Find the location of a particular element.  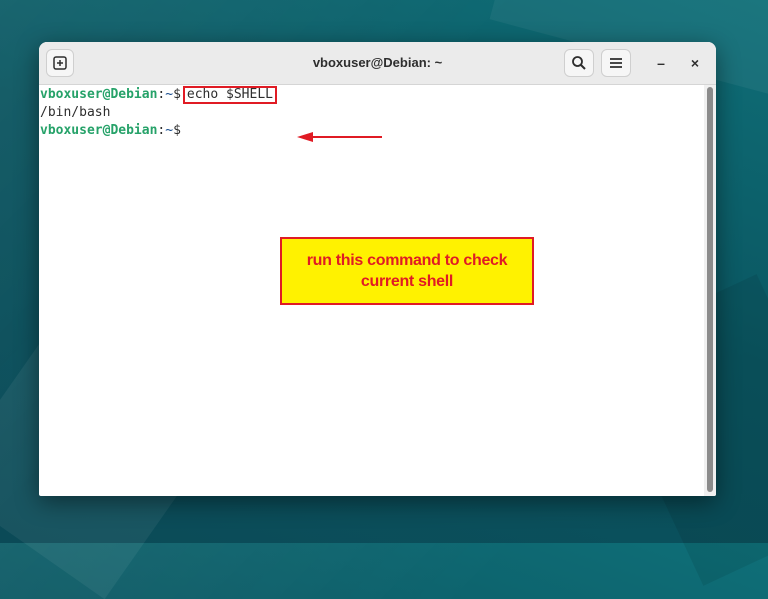

terminal-line: vboxuser@Debian:~$ is located at coordinates (110, 131).